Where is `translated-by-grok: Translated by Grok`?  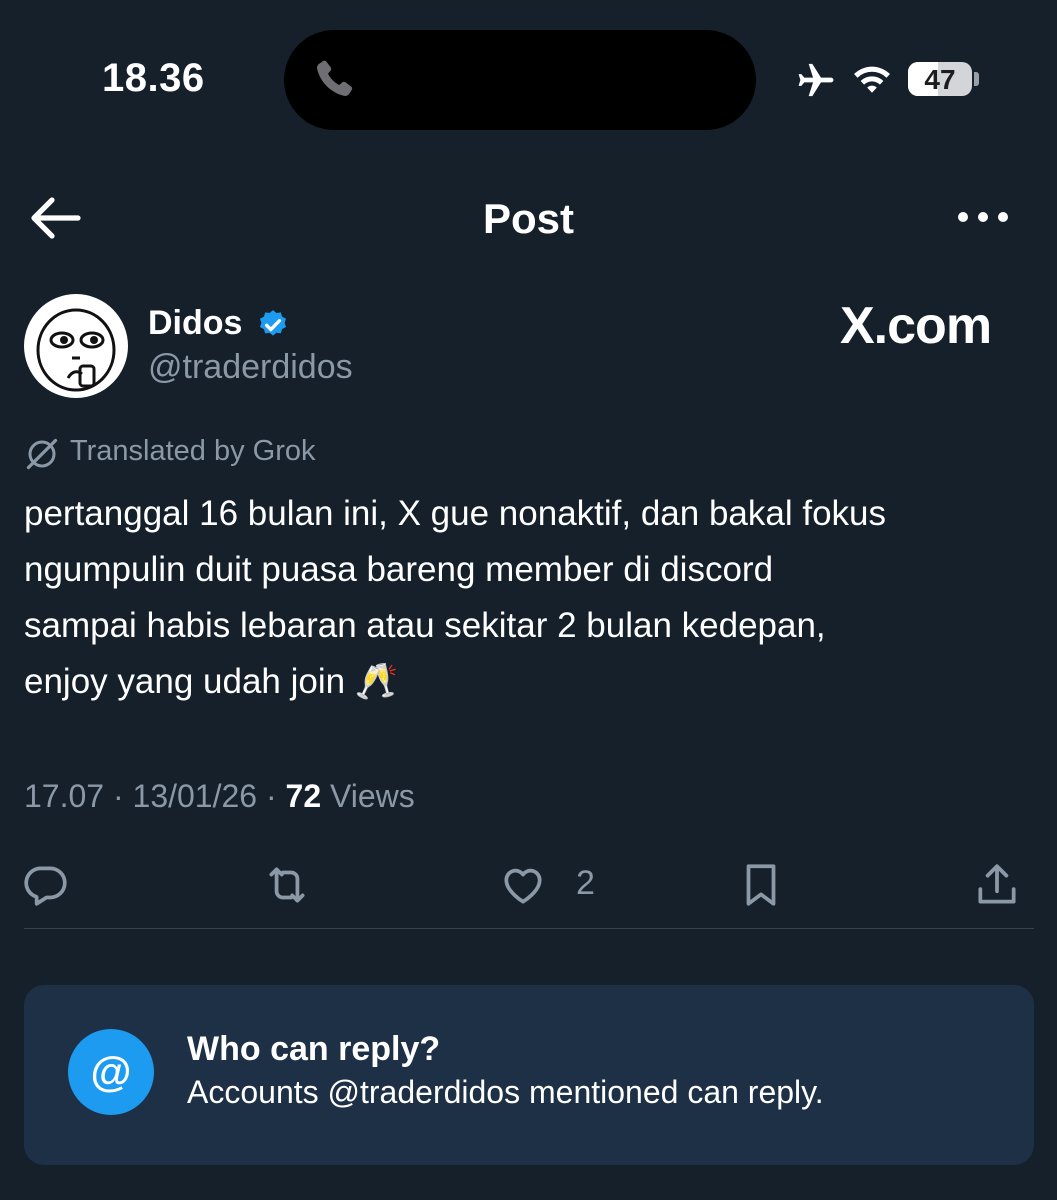
translated-by-grok: Translated by Grok is located at coordinates (193, 451).